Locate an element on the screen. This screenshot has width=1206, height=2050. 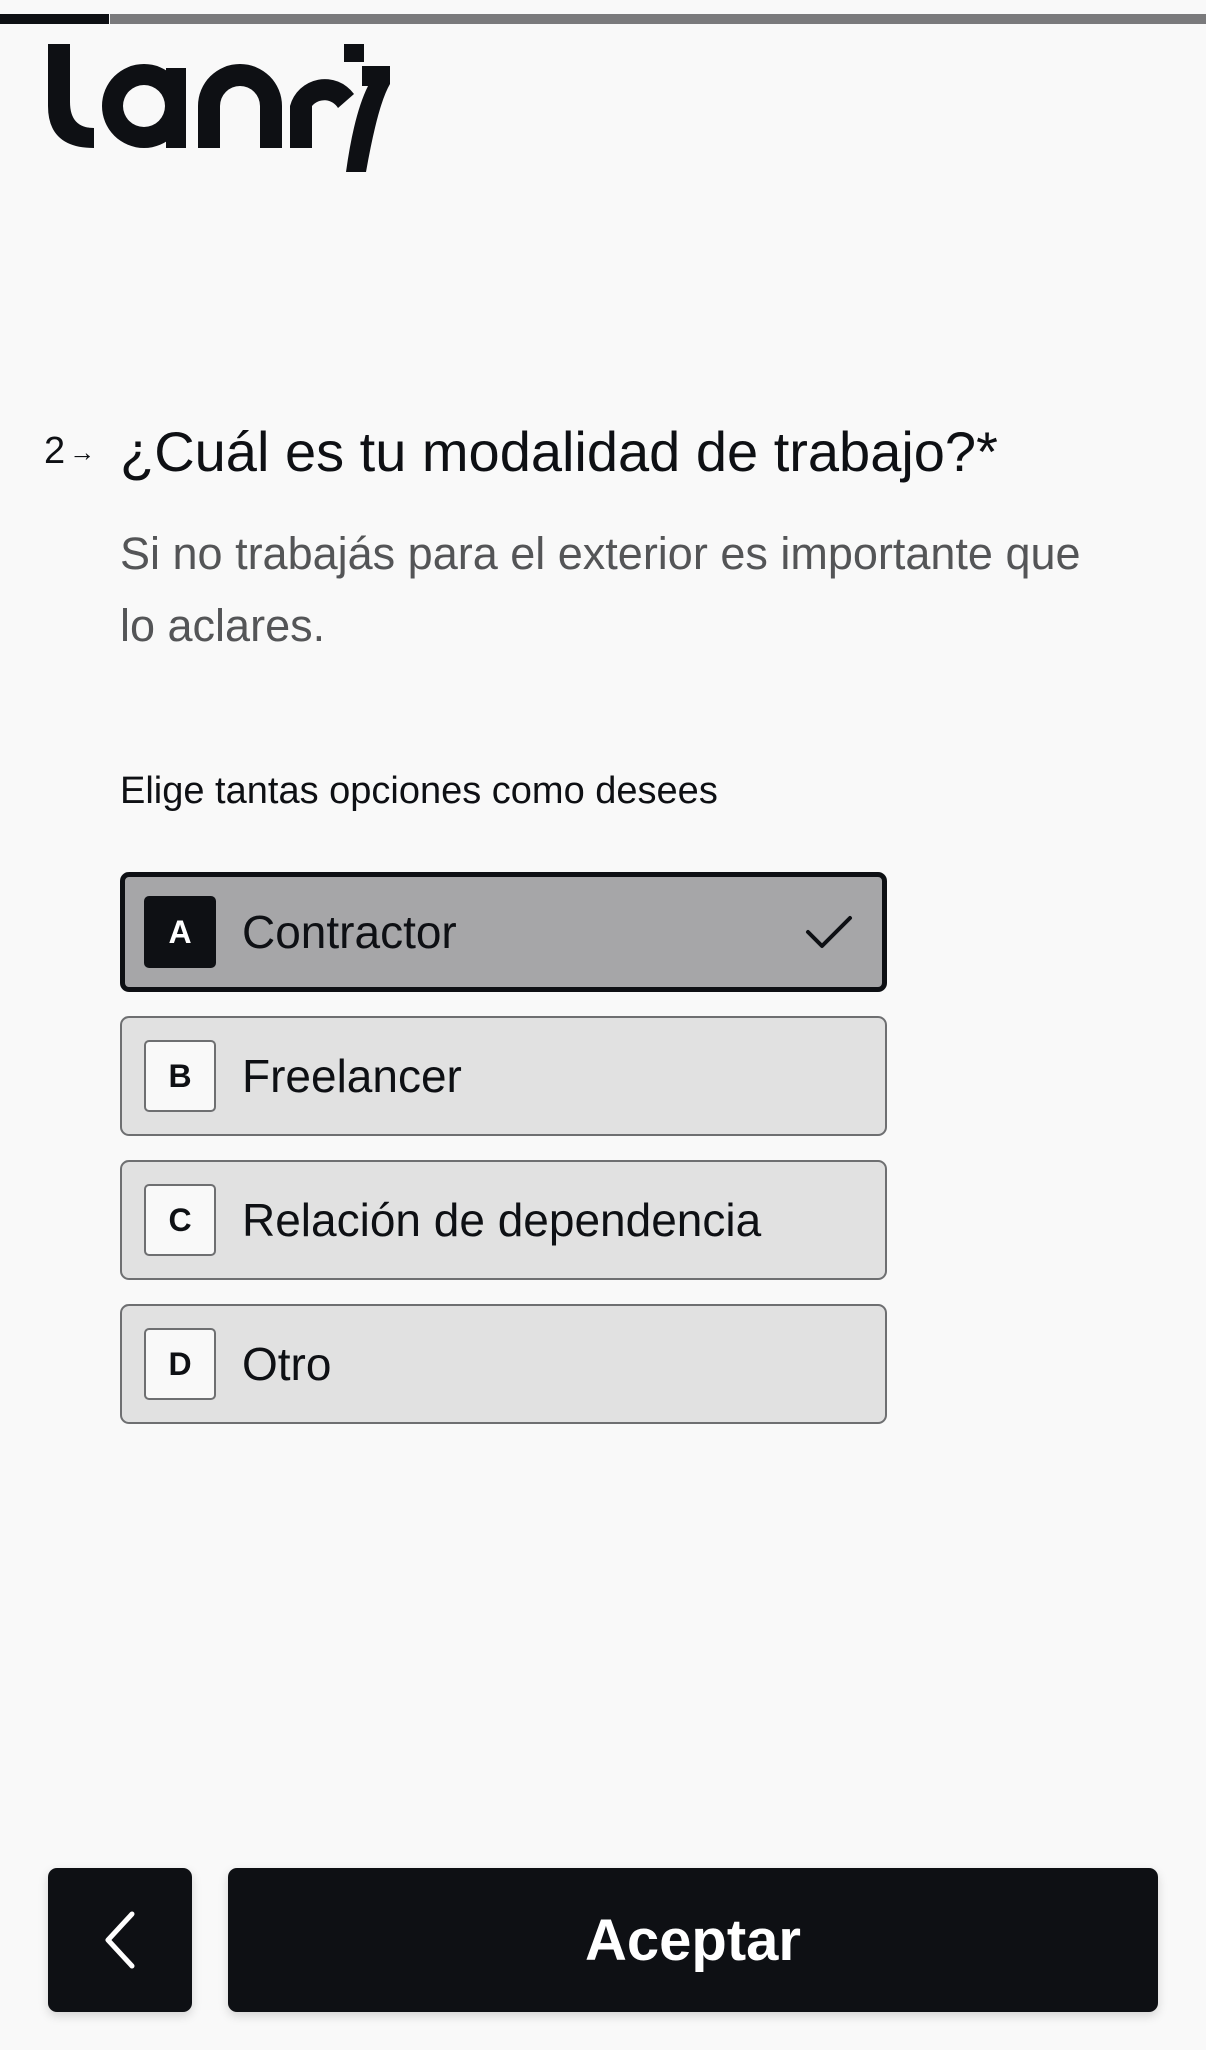
back-button is located at coordinates (120, 1940).